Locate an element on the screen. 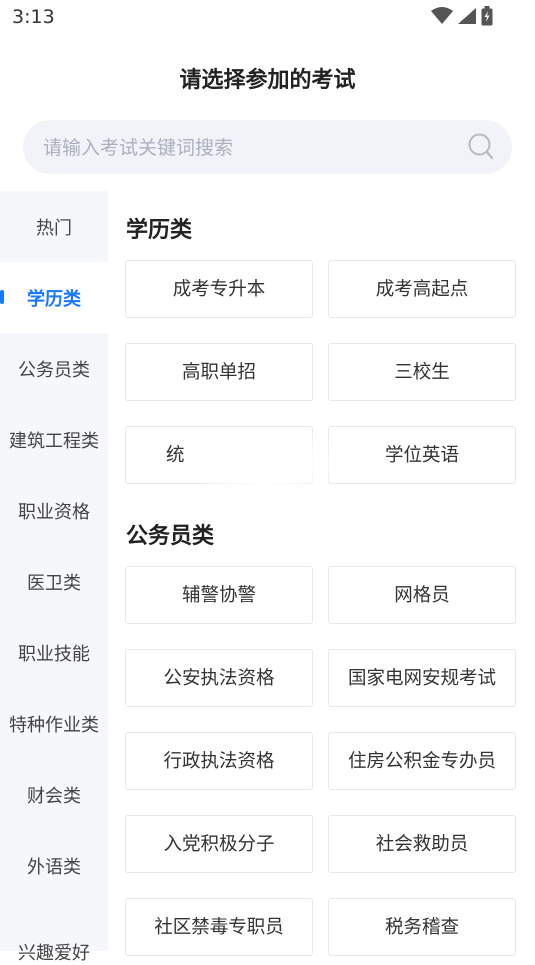  page-title: 请选择参加的考试 is located at coordinates (267, 80).